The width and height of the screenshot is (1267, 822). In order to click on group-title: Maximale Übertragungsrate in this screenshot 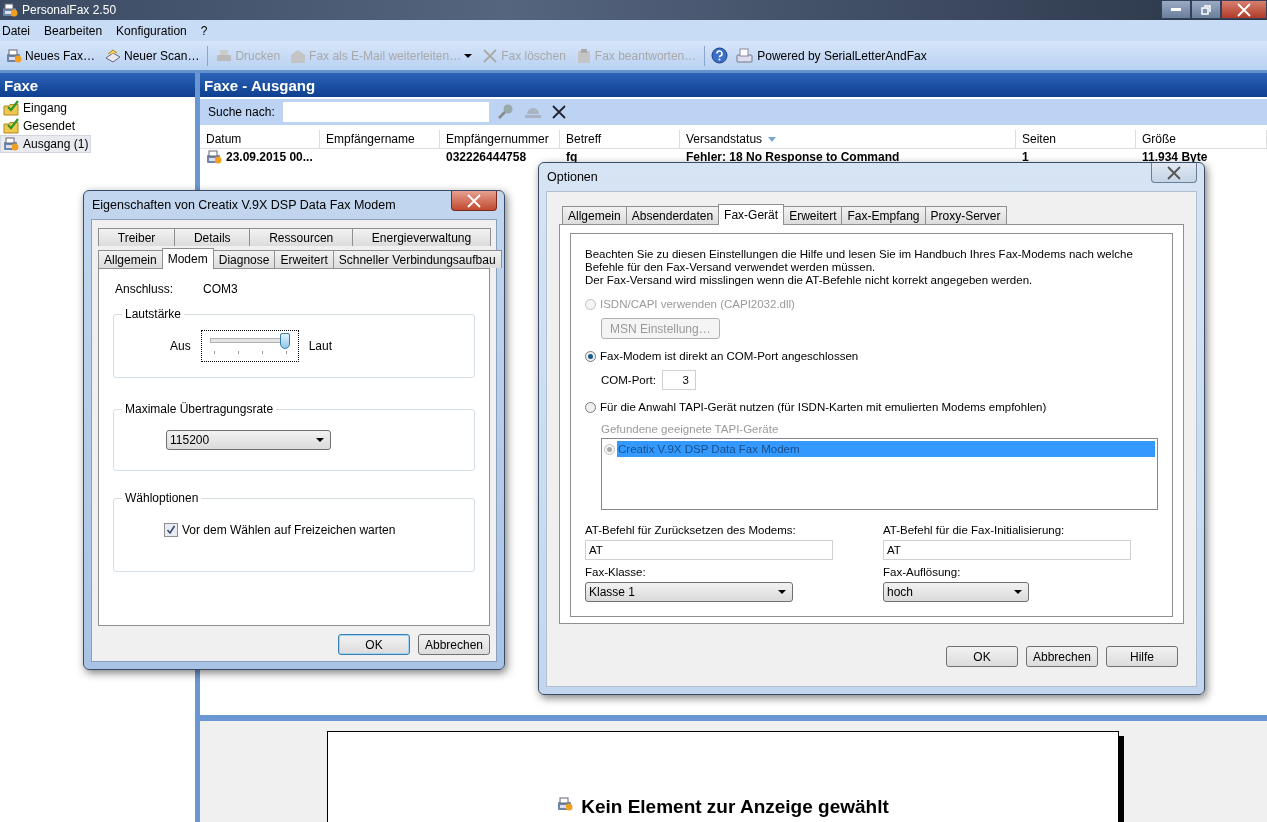, I will do `click(199, 409)`.